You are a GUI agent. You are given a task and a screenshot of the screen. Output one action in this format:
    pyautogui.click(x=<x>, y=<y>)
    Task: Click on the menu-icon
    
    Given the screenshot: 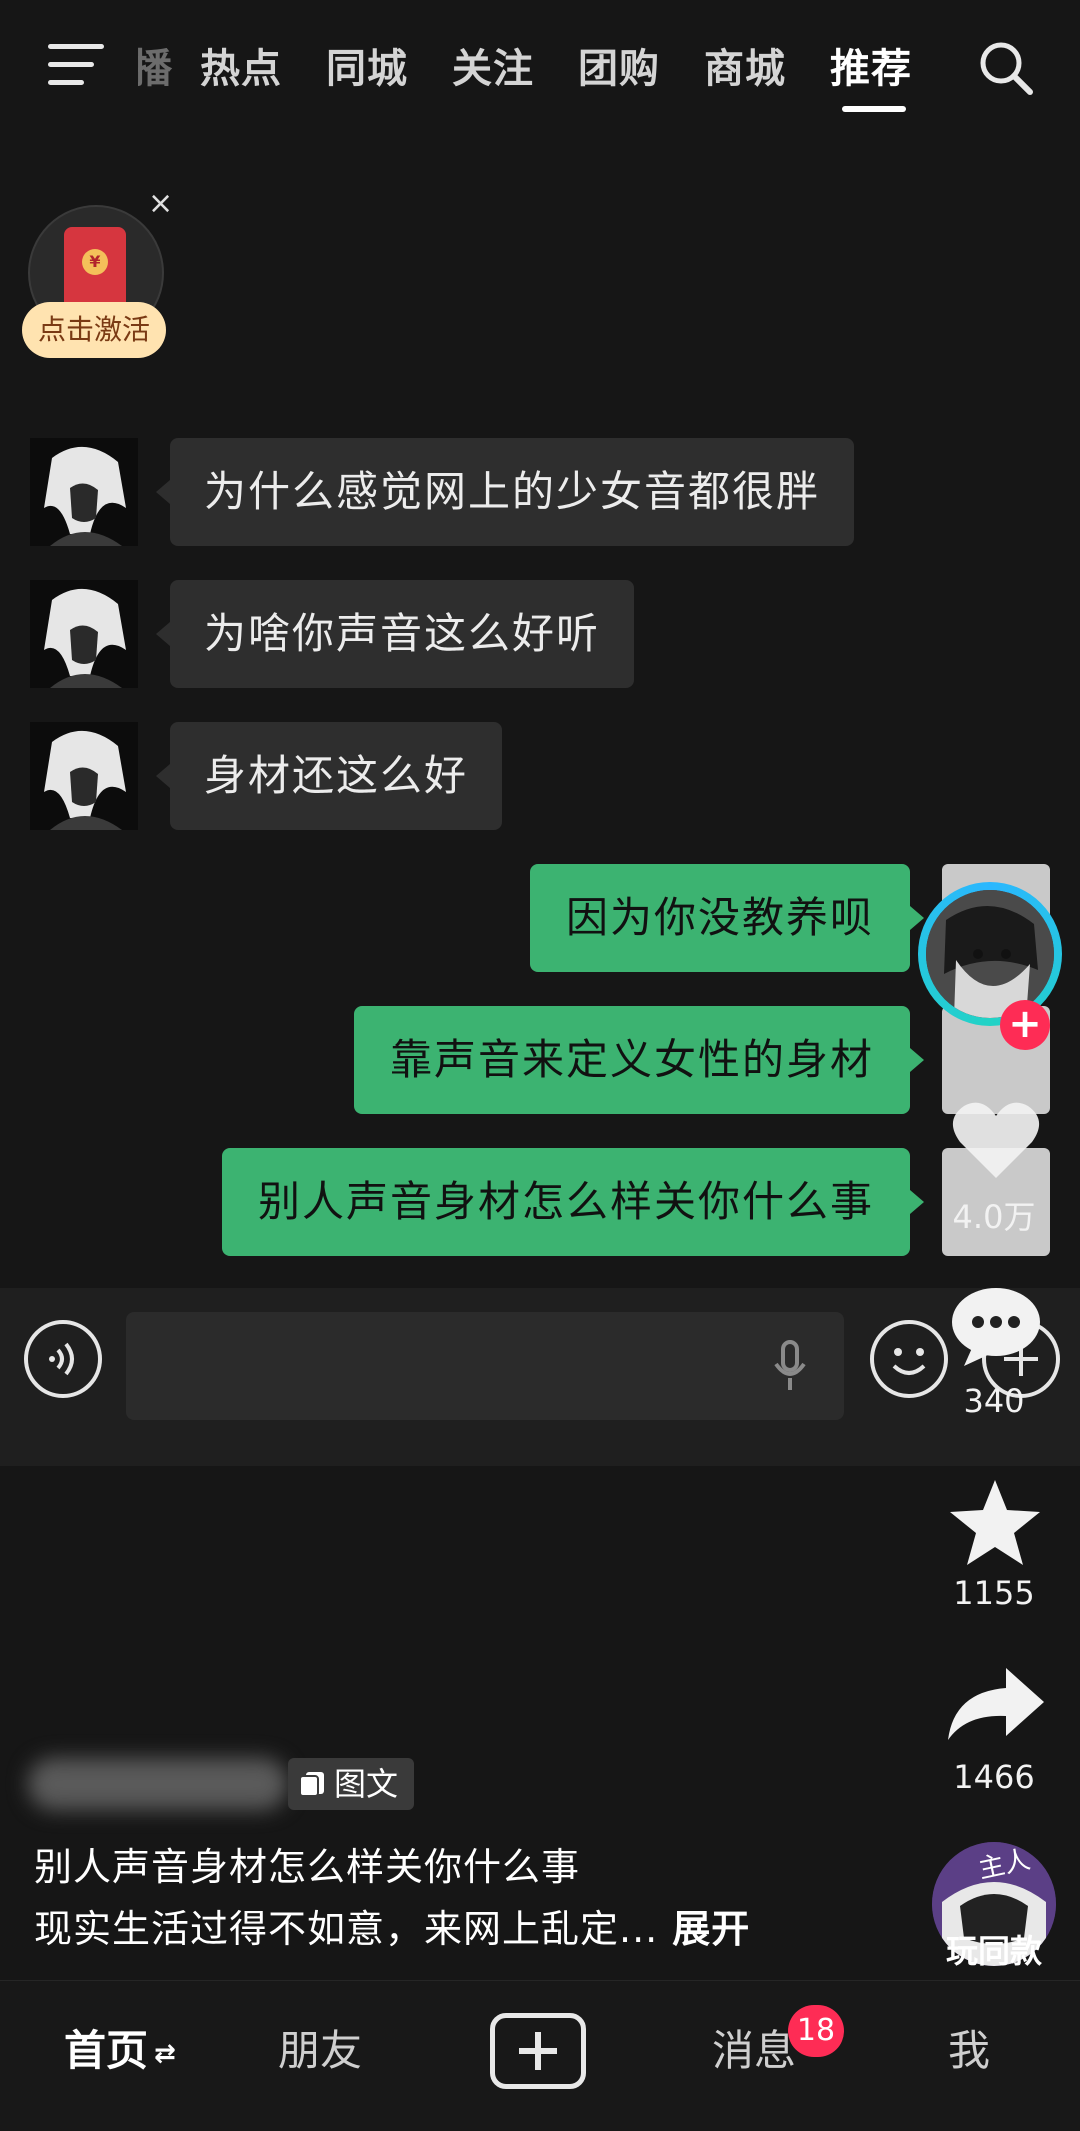 What is the action you would take?
    pyautogui.click(x=76, y=64)
    